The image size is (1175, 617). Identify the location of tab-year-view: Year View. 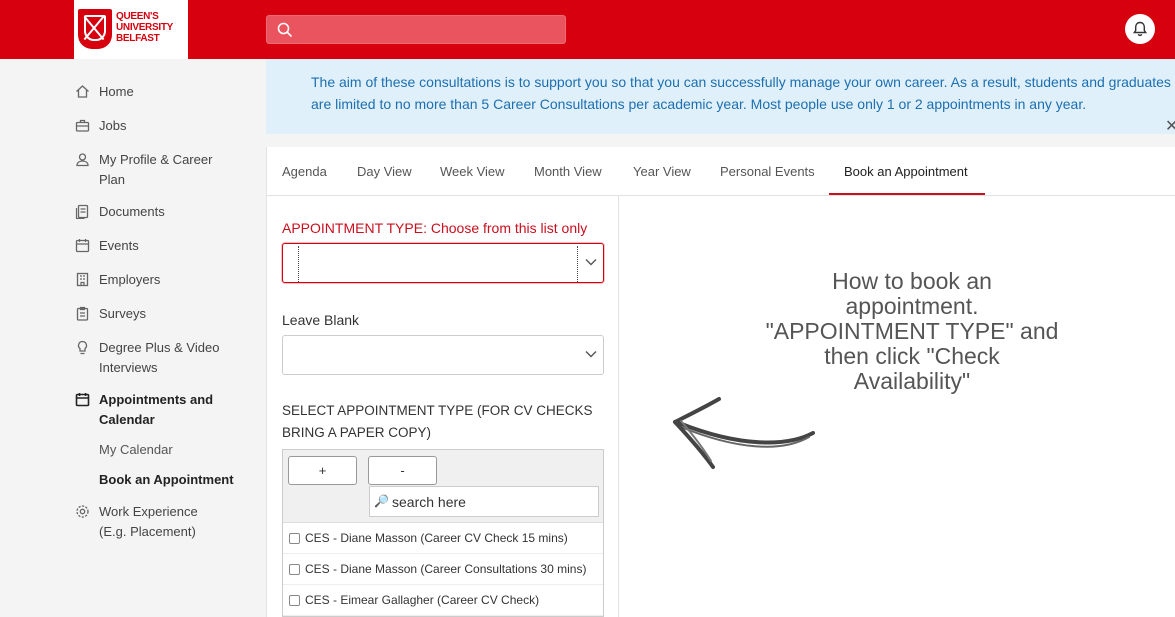
(662, 171).